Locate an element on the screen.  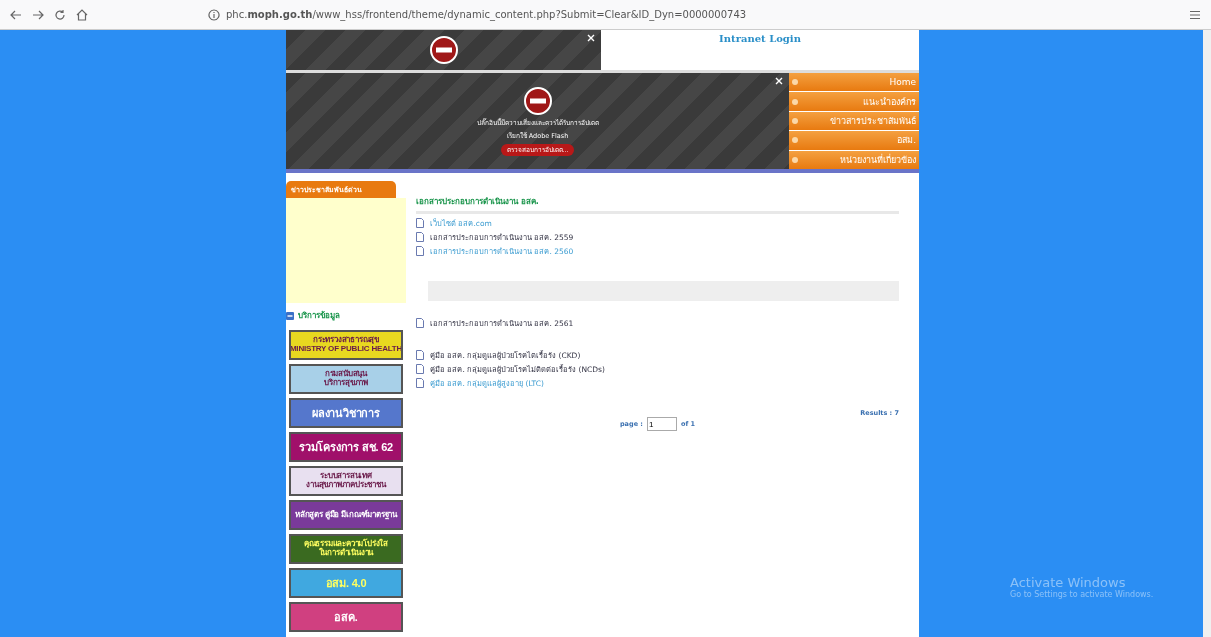
reload-icon is located at coordinates (60, 14).